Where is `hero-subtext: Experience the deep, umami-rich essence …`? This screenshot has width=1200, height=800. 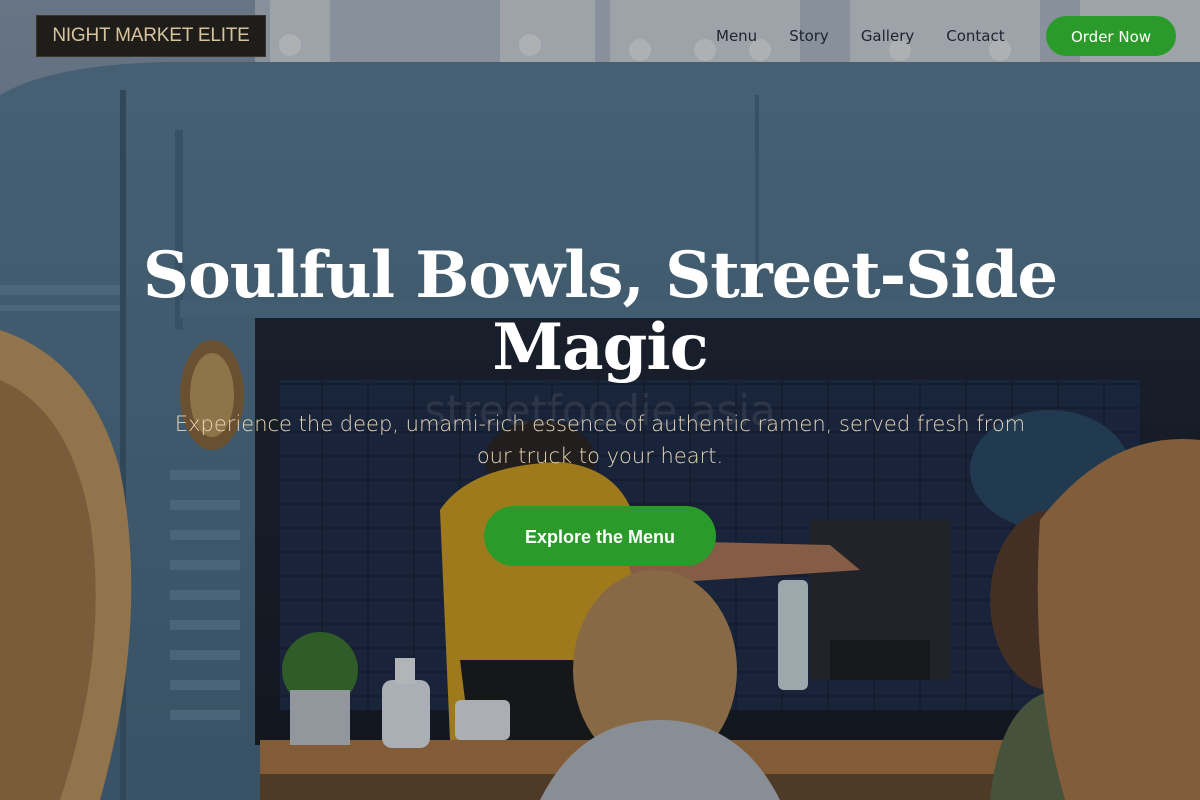
hero-subtext: Experience the deep, umami-rich essence … is located at coordinates (600, 440).